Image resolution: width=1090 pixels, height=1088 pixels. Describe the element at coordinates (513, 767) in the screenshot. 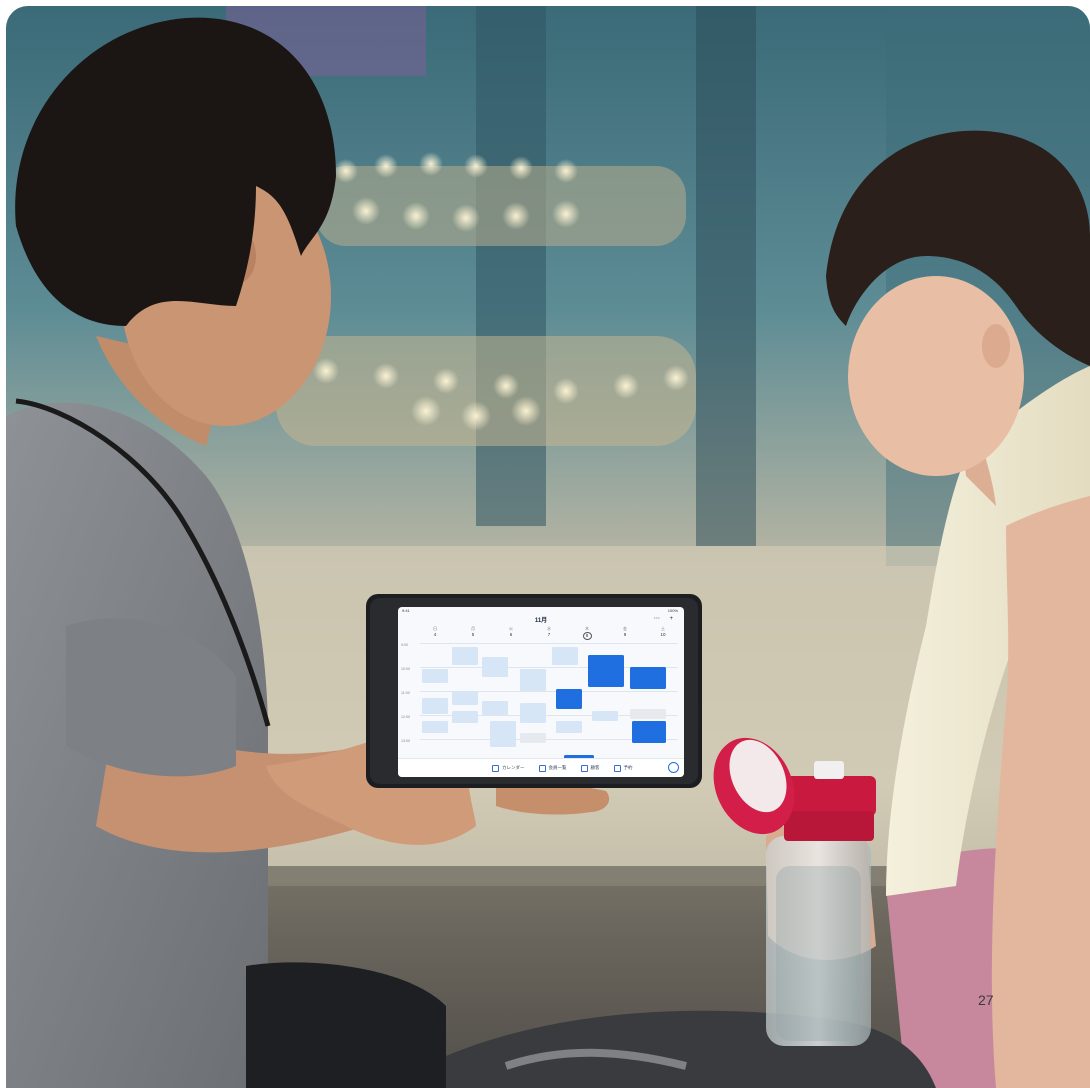

I see `tab-label: カレンダー` at that location.